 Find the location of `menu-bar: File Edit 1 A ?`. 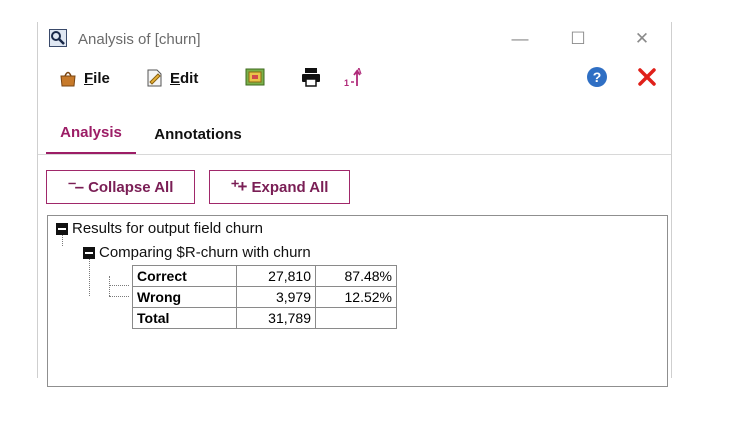

menu-bar: File Edit 1 A ? is located at coordinates (354, 78).